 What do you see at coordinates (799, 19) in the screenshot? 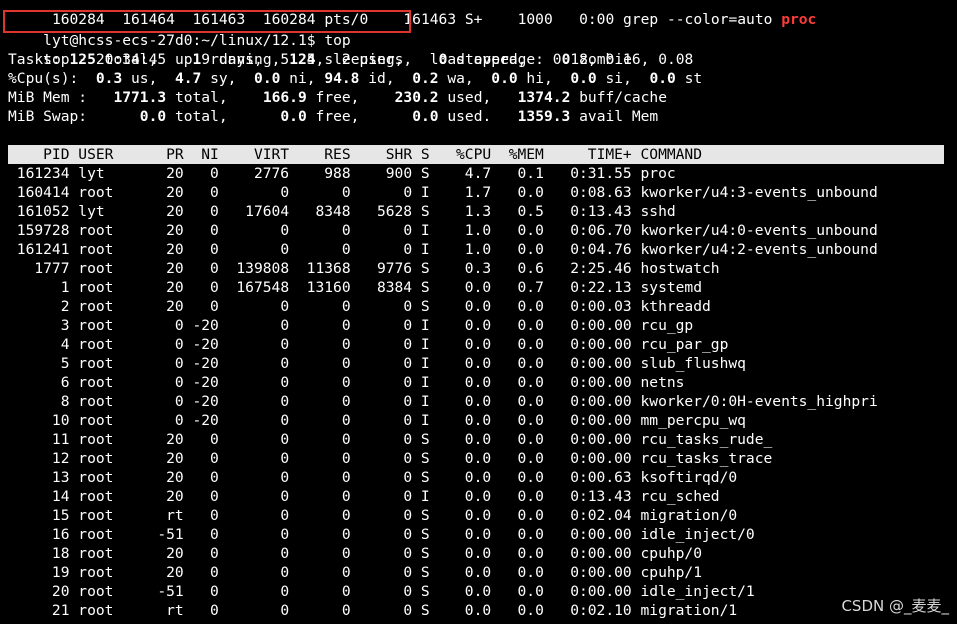
I see `grep-match-highlight: proc` at bounding box center [799, 19].